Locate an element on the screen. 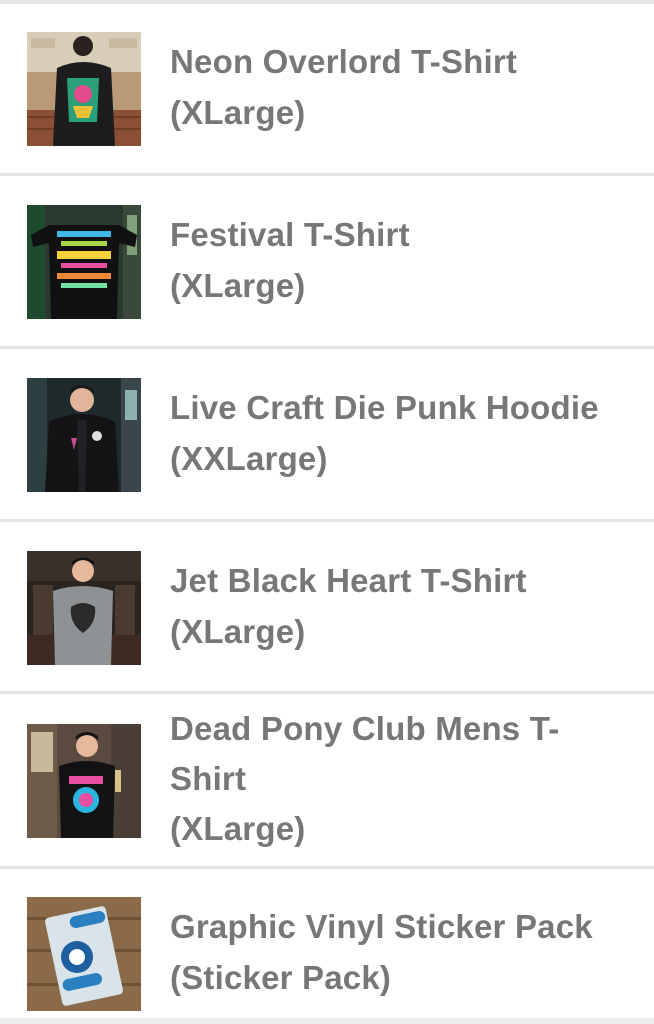 This screenshot has width=654, height=1024. list-bottom-border is located at coordinates (327, 1021).